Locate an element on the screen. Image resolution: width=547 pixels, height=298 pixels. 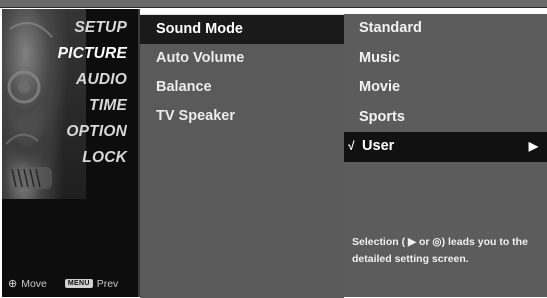
category-list: SETUP PICTURE AUDIO TIME OPTION LOCK is located at coordinates (70, 93).